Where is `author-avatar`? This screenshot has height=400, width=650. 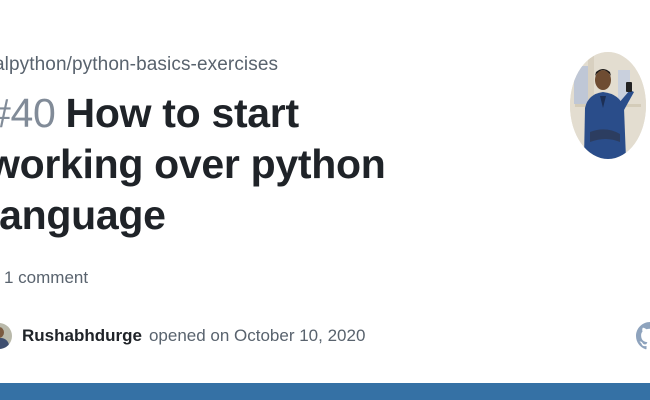
author-avatar is located at coordinates (6, 336).